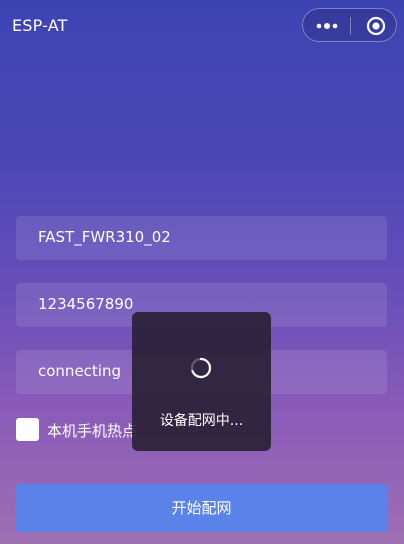  What do you see at coordinates (376, 26) in the screenshot?
I see `target-close-icon` at bounding box center [376, 26].